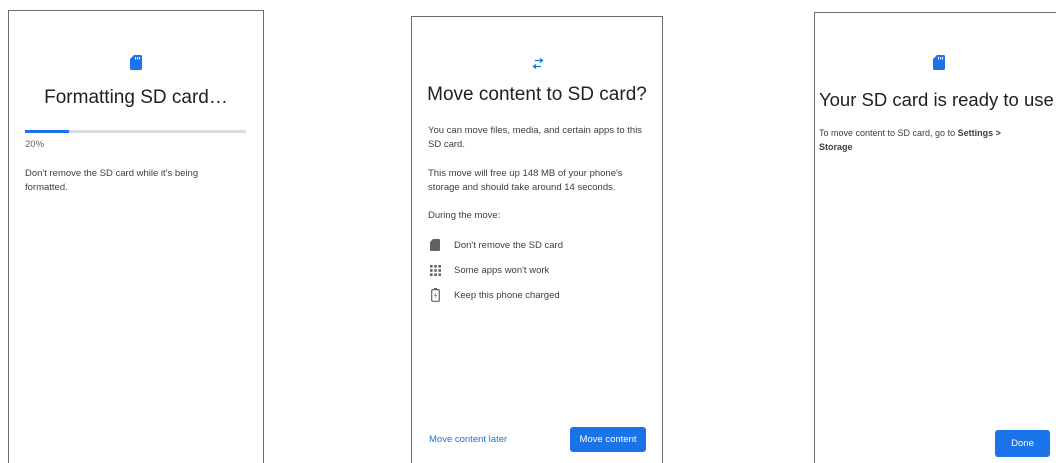 The image size is (1056, 463). Describe the element at coordinates (135, 131) in the screenshot. I see `format-progress-bar` at that location.